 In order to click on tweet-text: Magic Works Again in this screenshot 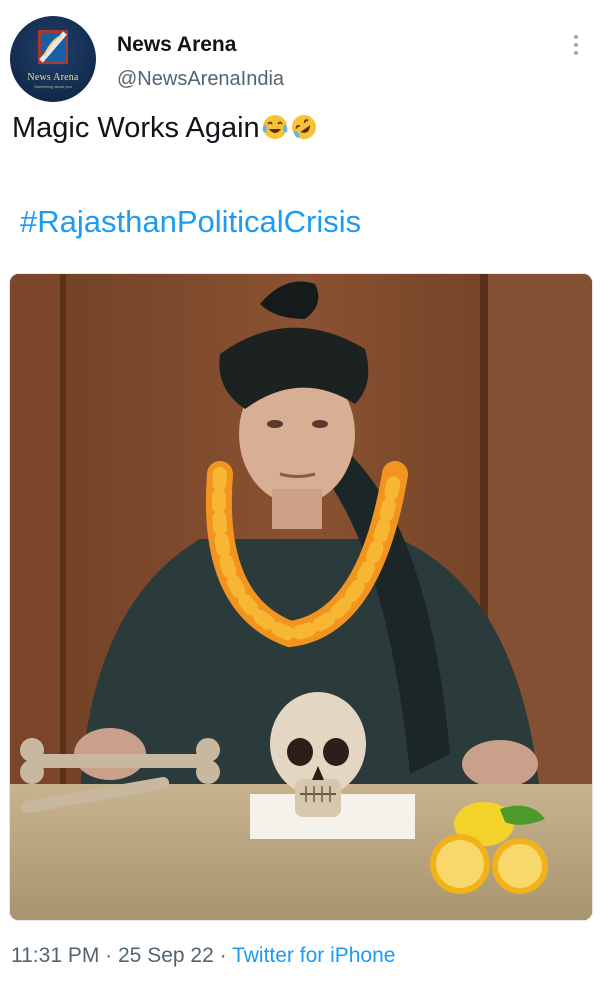, I will do `click(165, 128)`.